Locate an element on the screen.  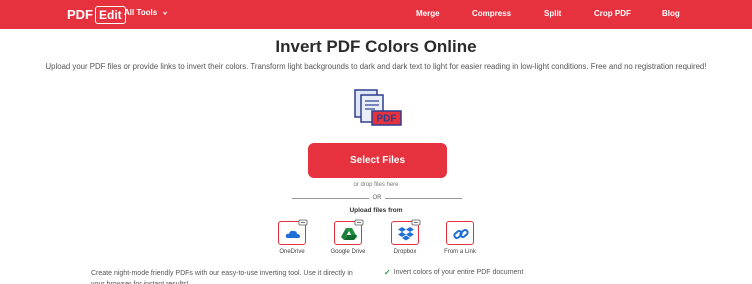
source-dropbox: Dropbox is located at coordinates (405, 237).